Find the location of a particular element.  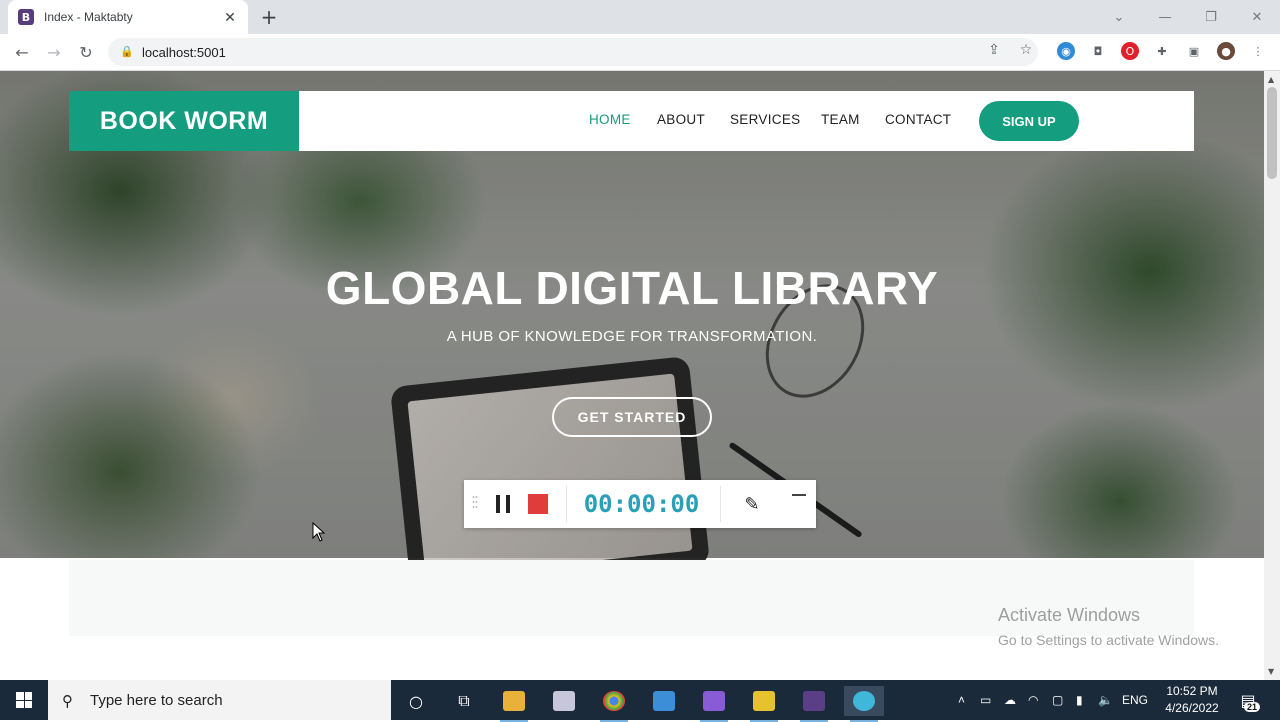

sticky-app-icon is located at coordinates (764, 704).